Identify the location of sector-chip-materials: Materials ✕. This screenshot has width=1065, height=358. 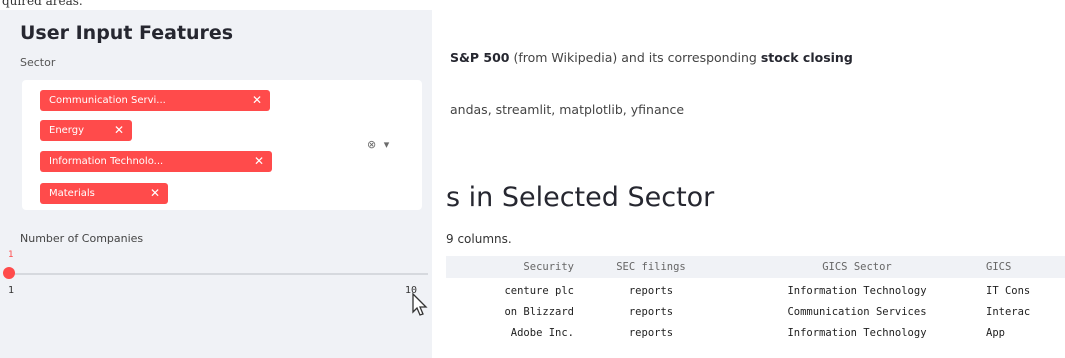
(104, 193).